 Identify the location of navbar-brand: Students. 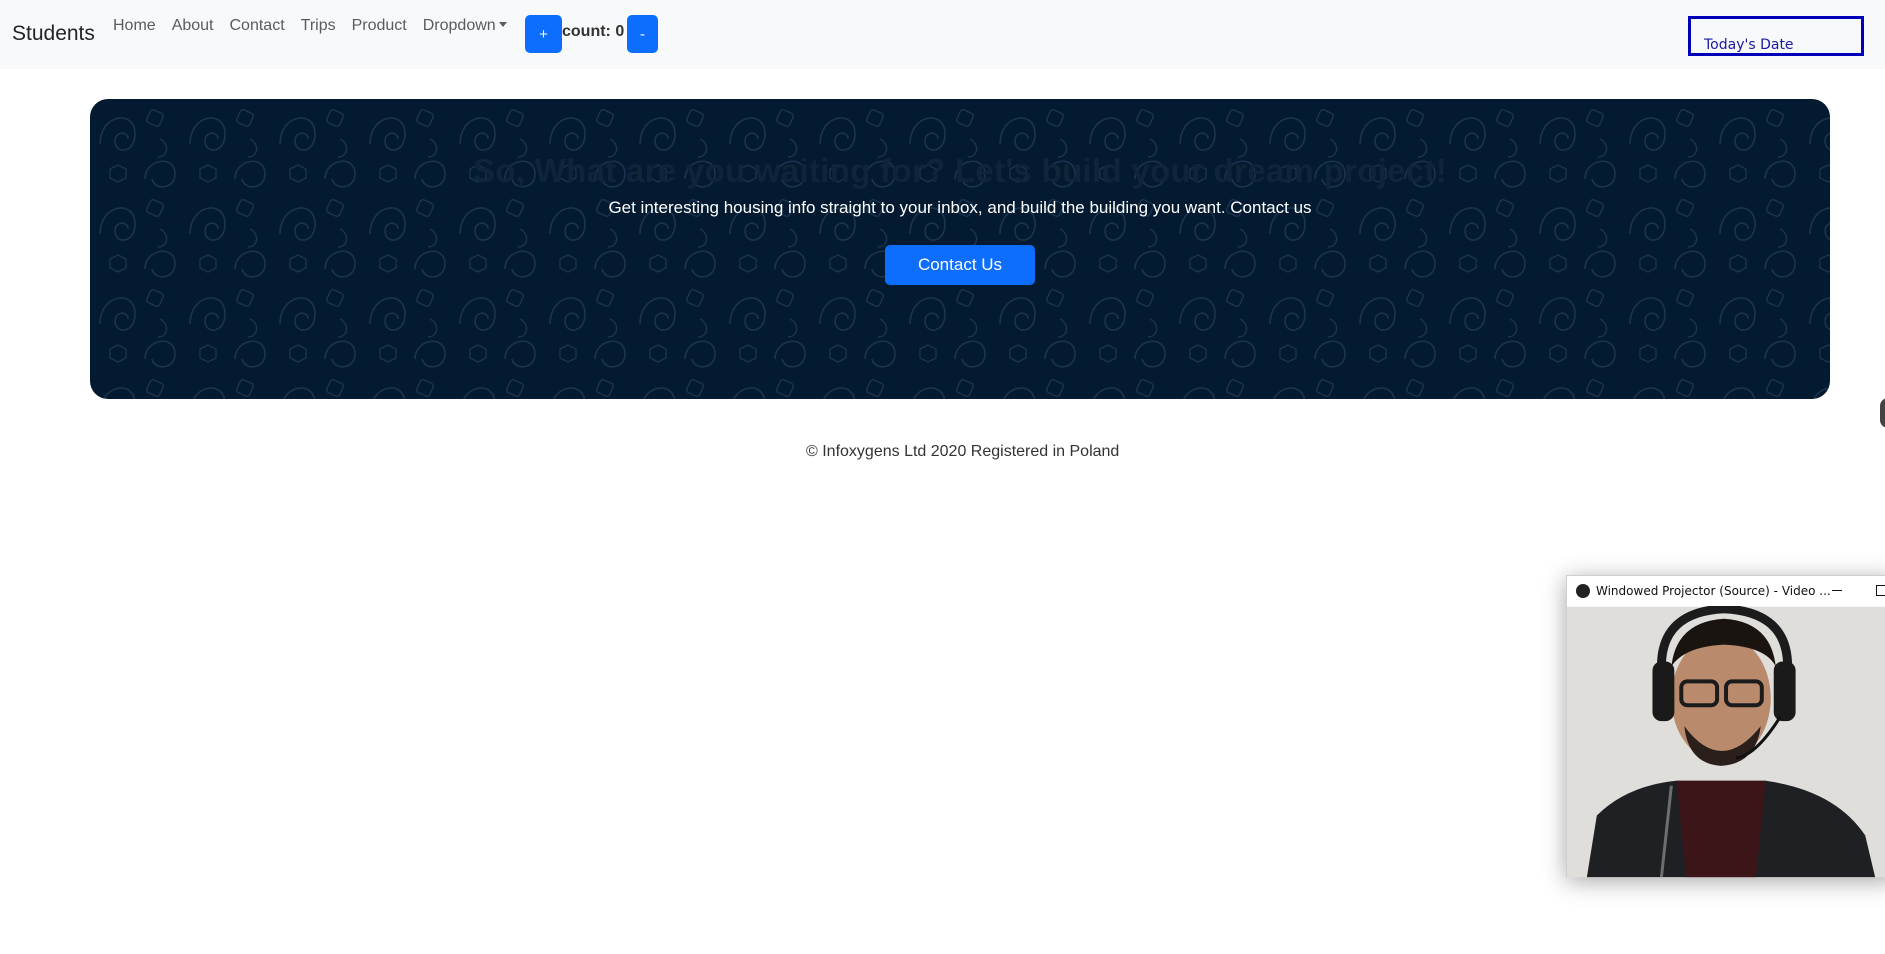
(53, 34).